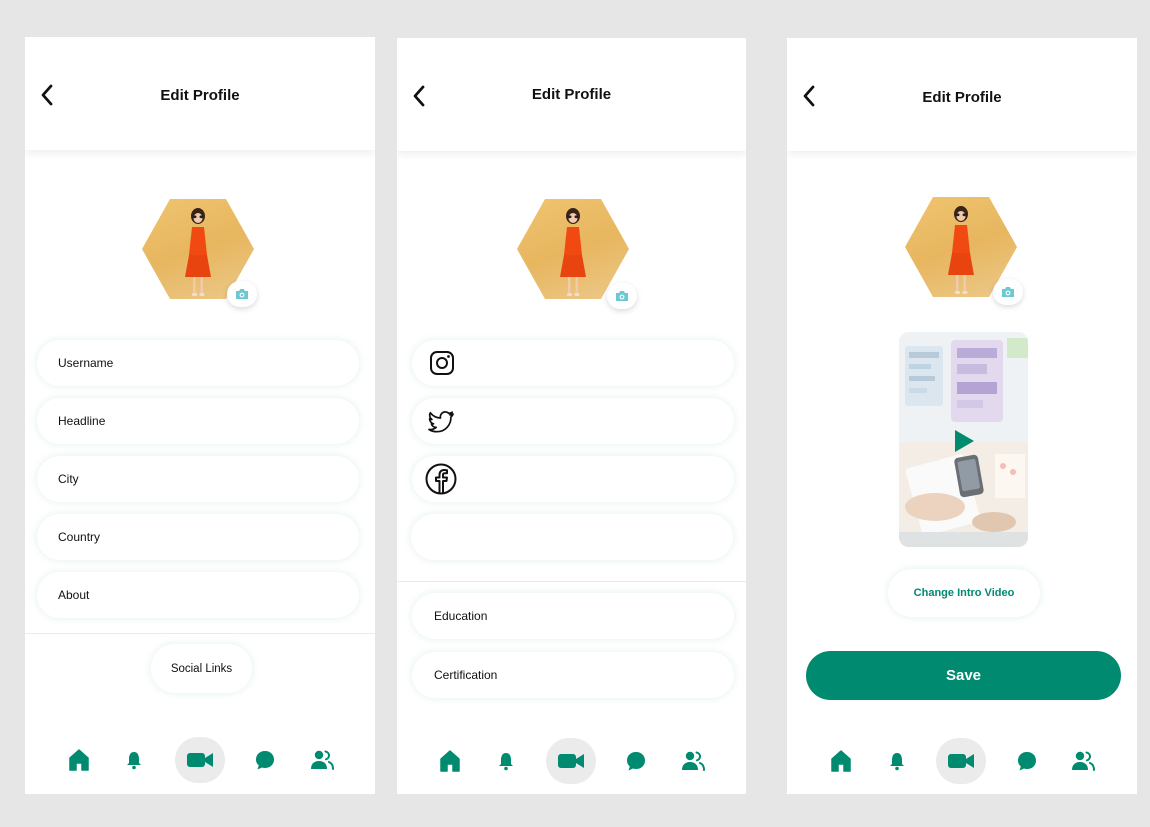 The width and height of the screenshot is (1150, 827). I want to click on instagram-icon, so click(442, 363).